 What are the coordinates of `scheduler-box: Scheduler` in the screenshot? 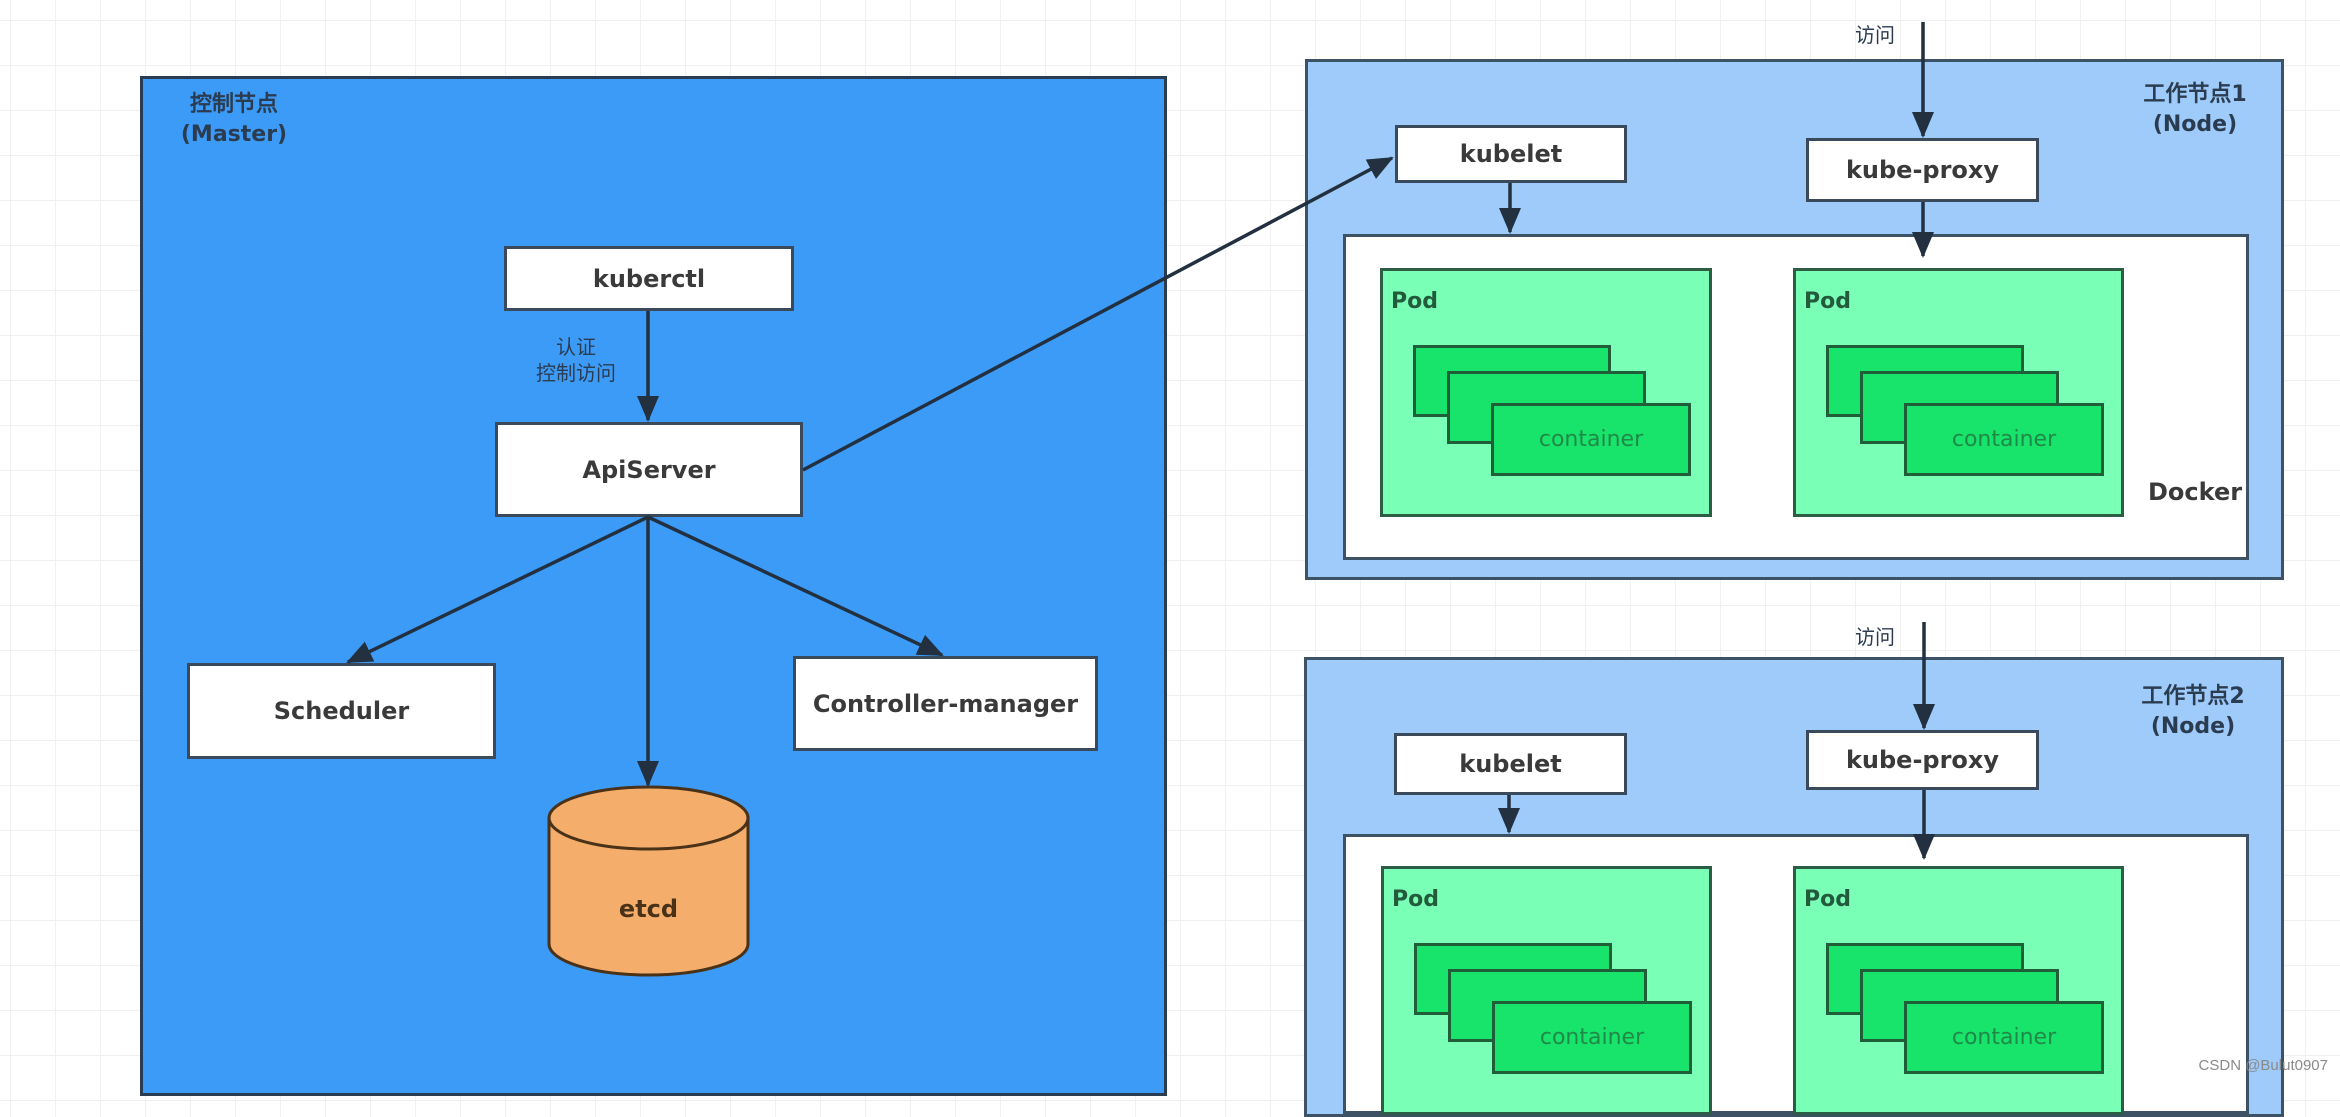 It's located at (341, 711).